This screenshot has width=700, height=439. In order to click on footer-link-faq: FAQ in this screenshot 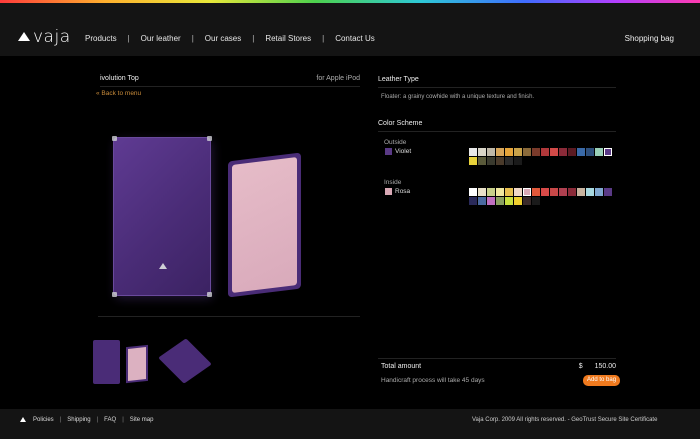, I will do `click(110, 420)`.